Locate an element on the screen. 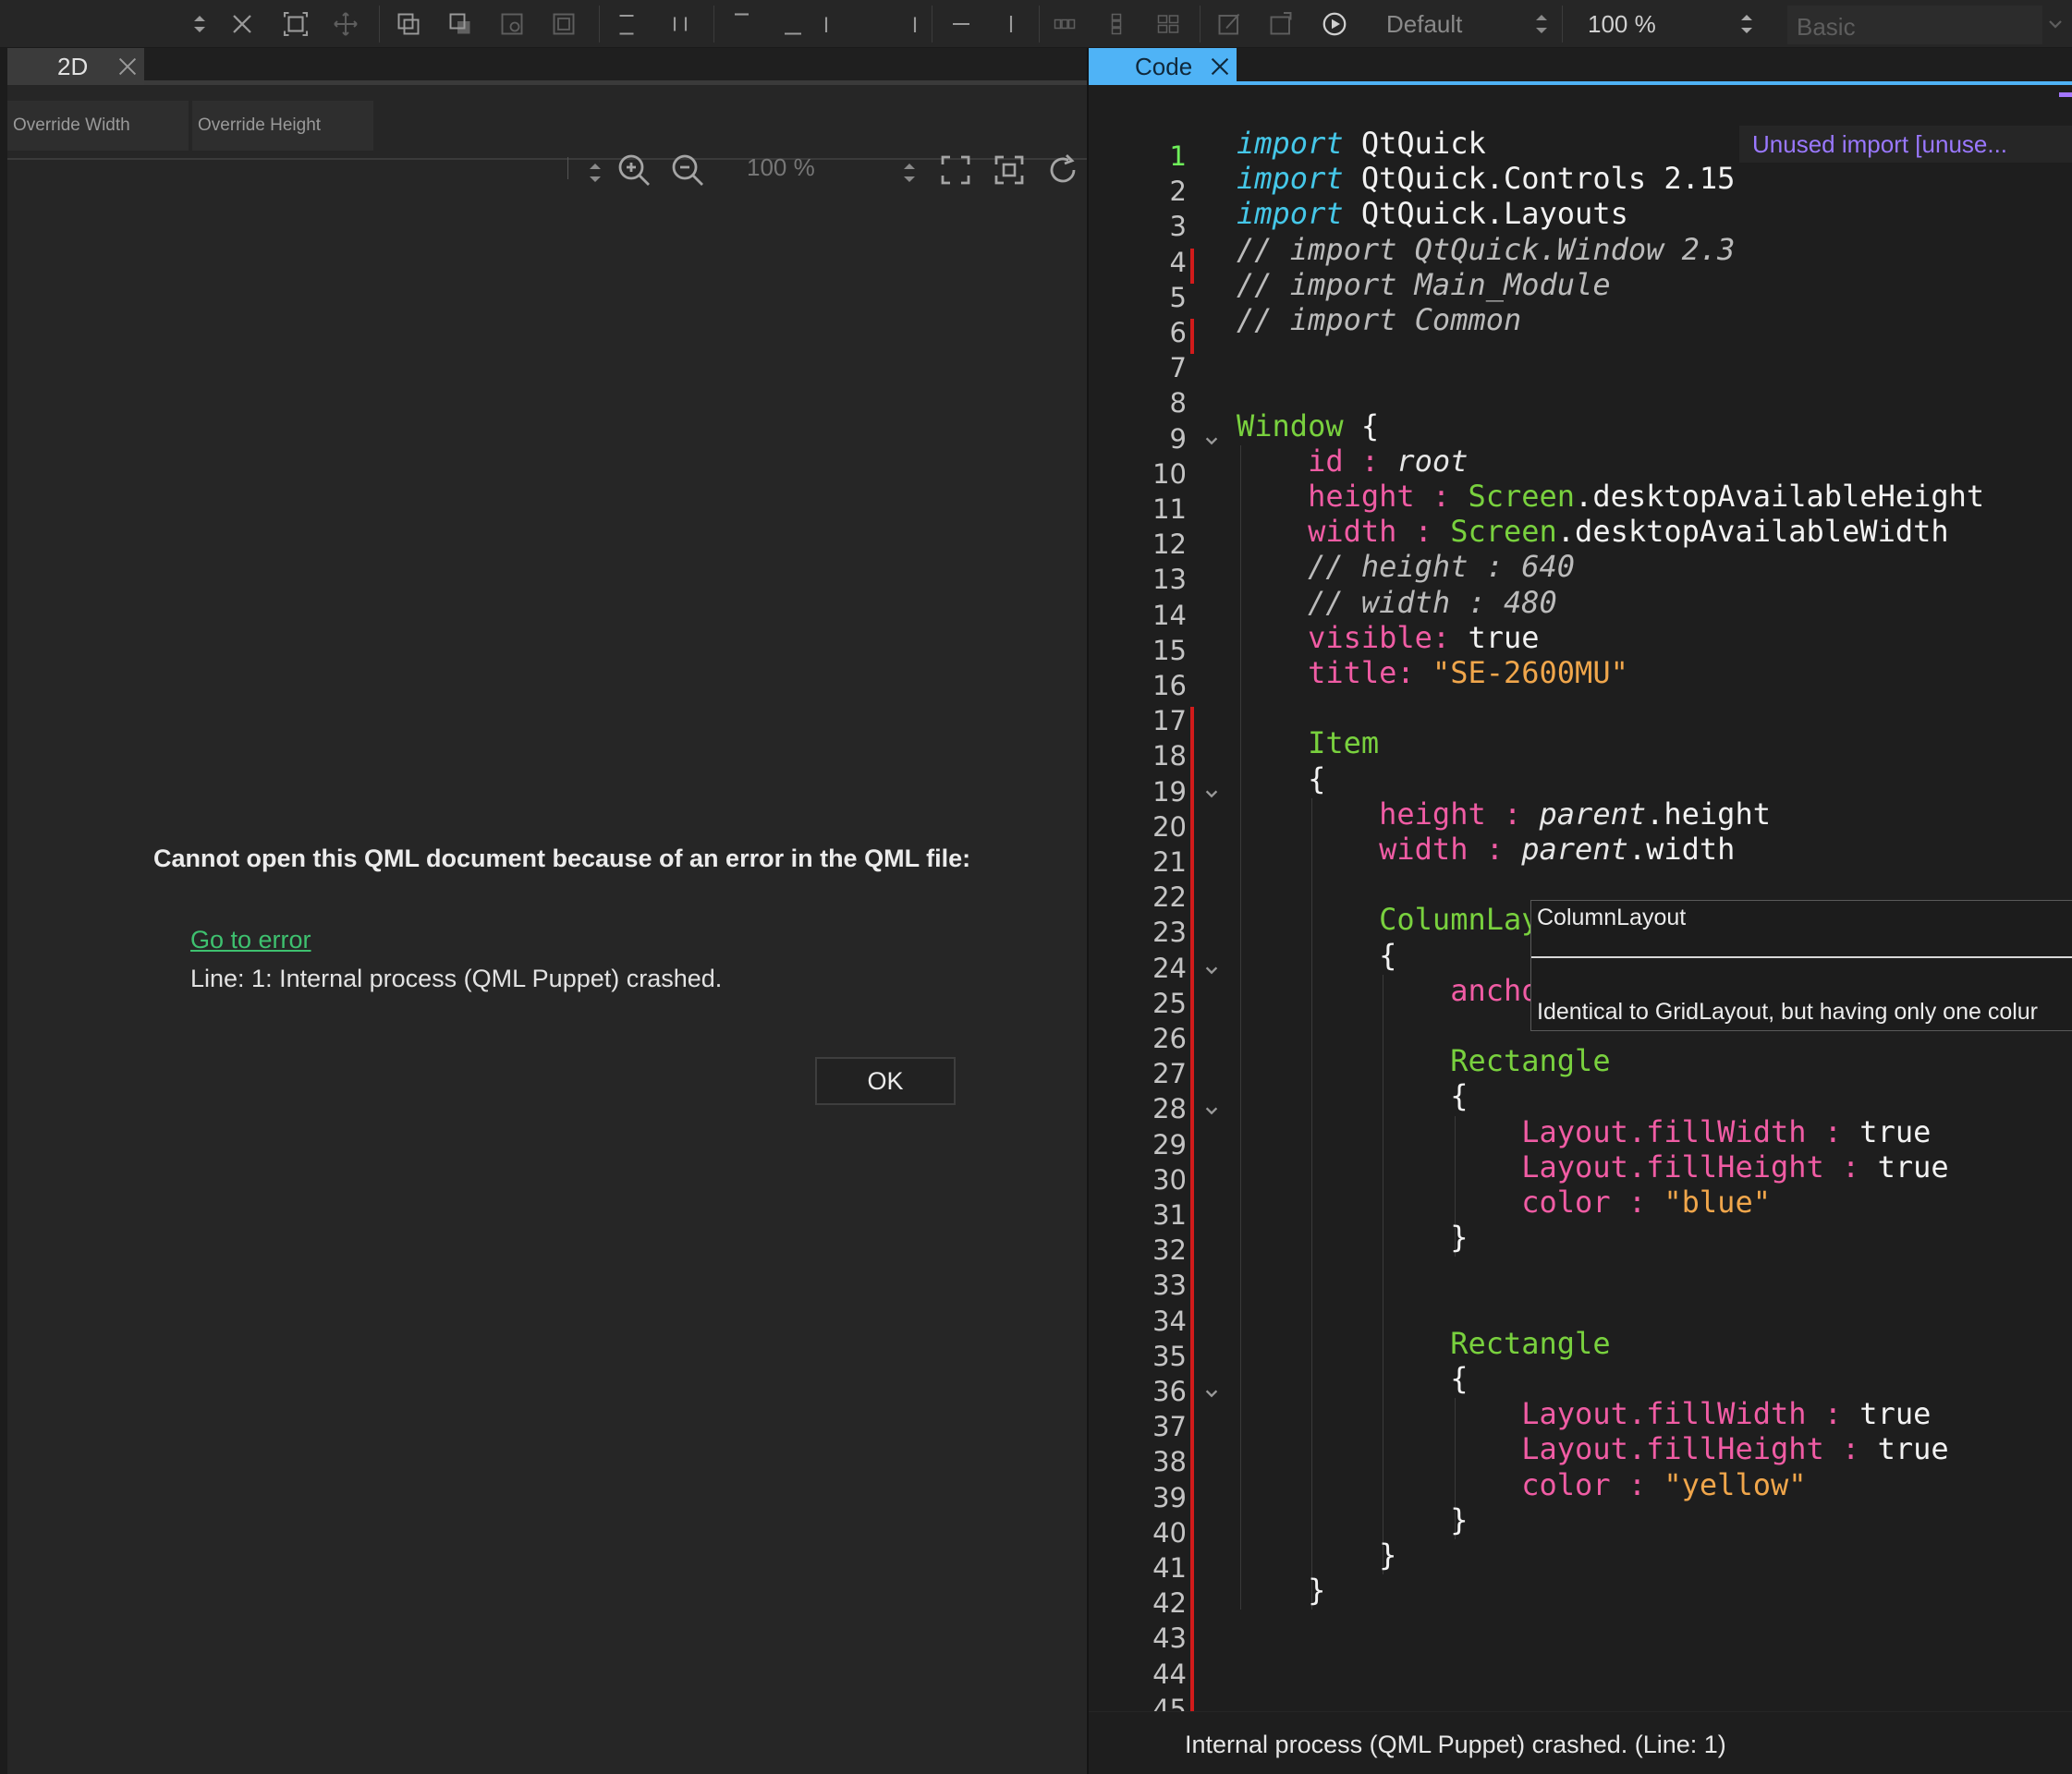 Image resolution: width=2072 pixels, height=1774 pixels. theme-input: Basic is located at coordinates (1914, 25).